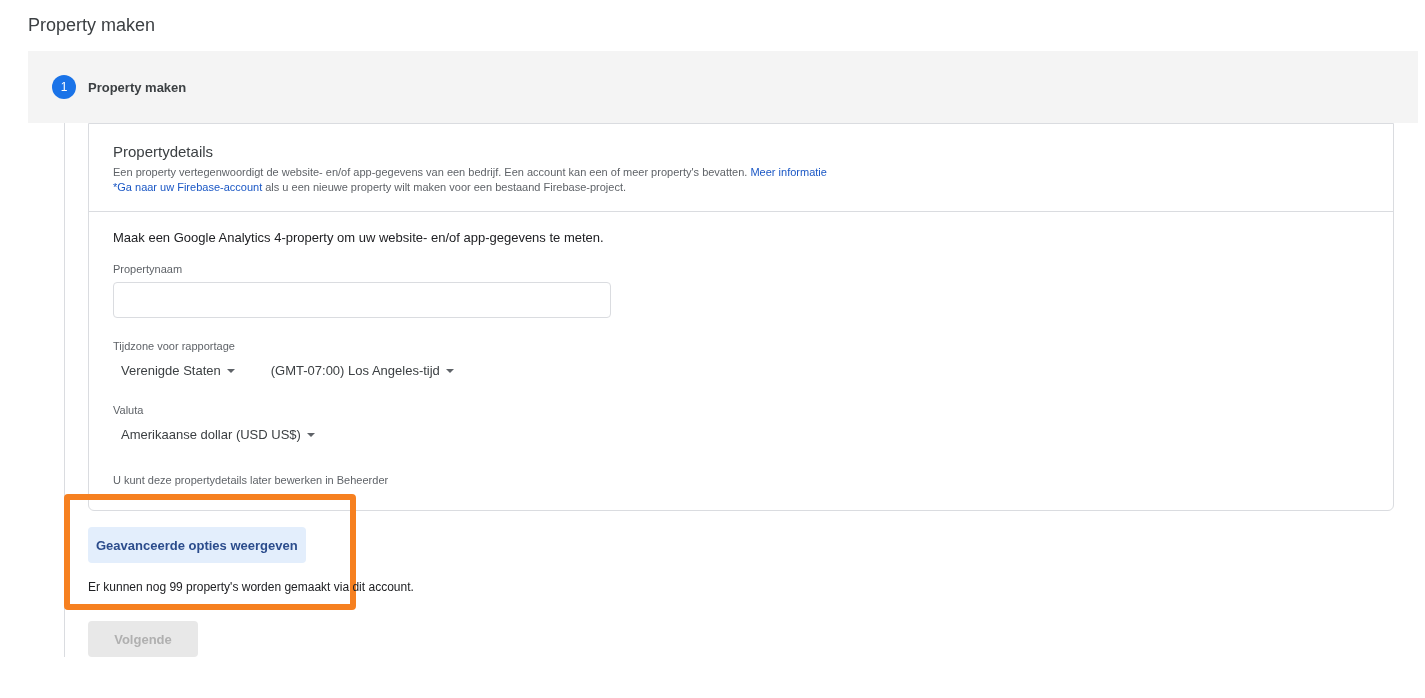 The image size is (1425, 698). Describe the element at coordinates (197, 545) in the screenshot. I see `advanced-options-button: Geavanceerde opties weergeven` at that location.